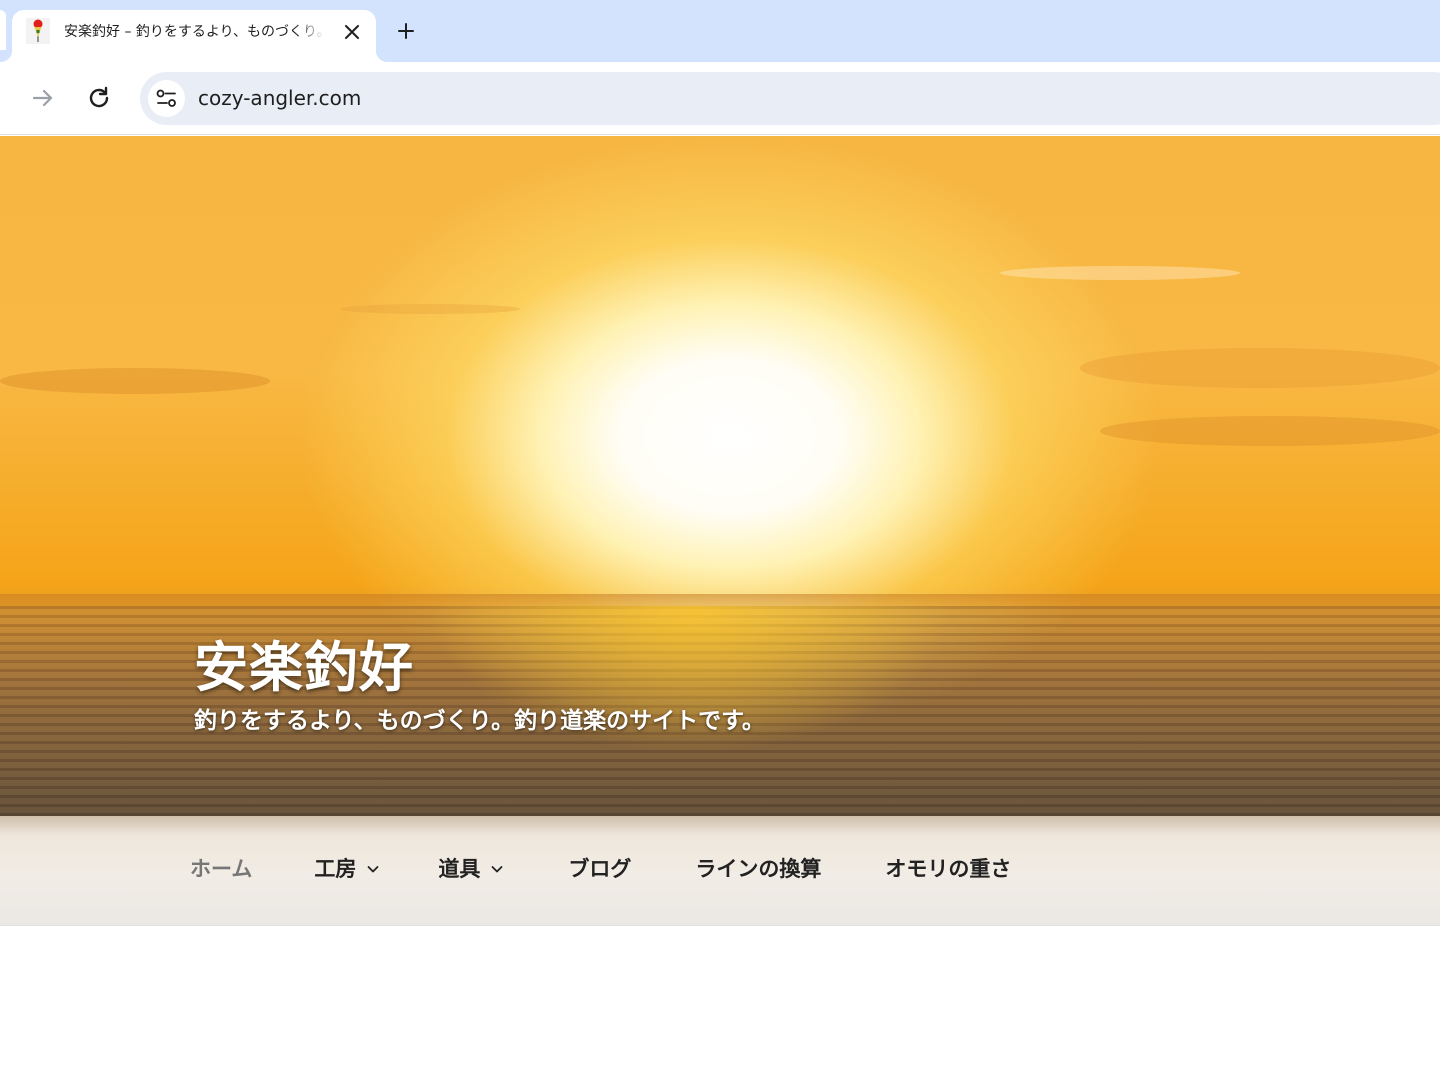 The height and width of the screenshot is (1080, 1440). I want to click on url-text: cozy-angler.com, so click(279, 98).